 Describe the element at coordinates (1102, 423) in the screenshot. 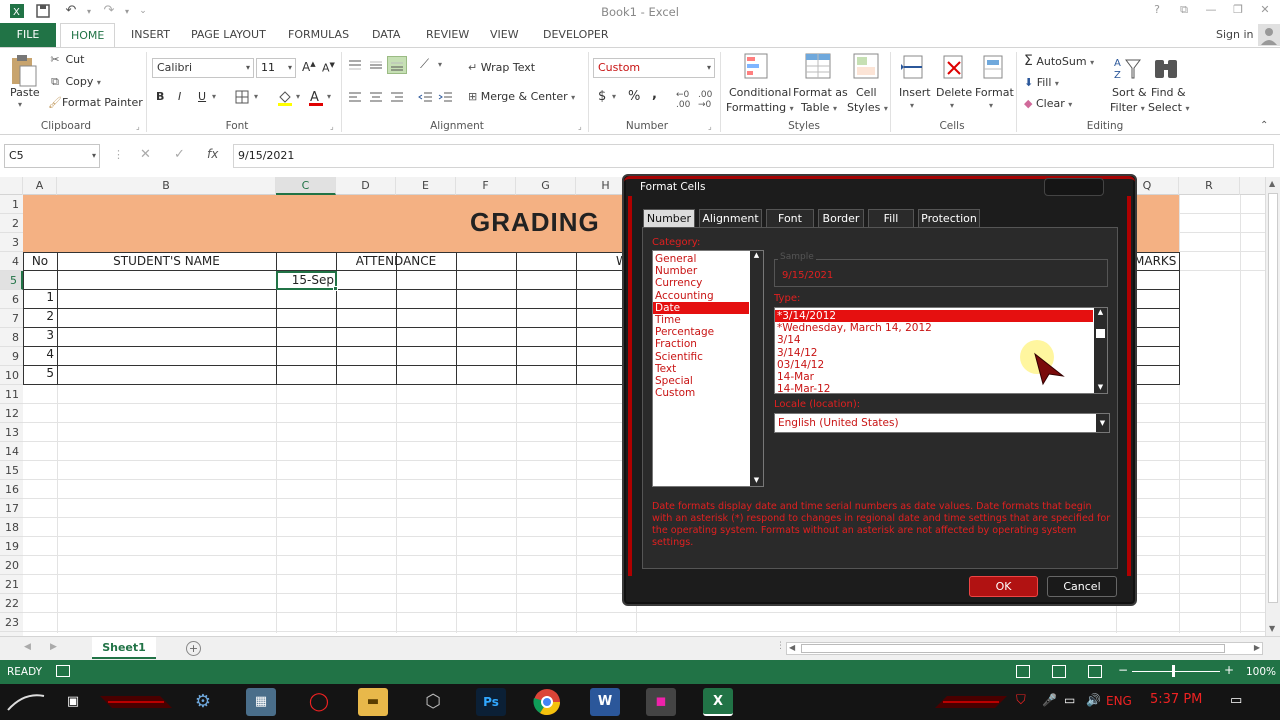

I see `locale-dropdown-icon: ▼` at that location.